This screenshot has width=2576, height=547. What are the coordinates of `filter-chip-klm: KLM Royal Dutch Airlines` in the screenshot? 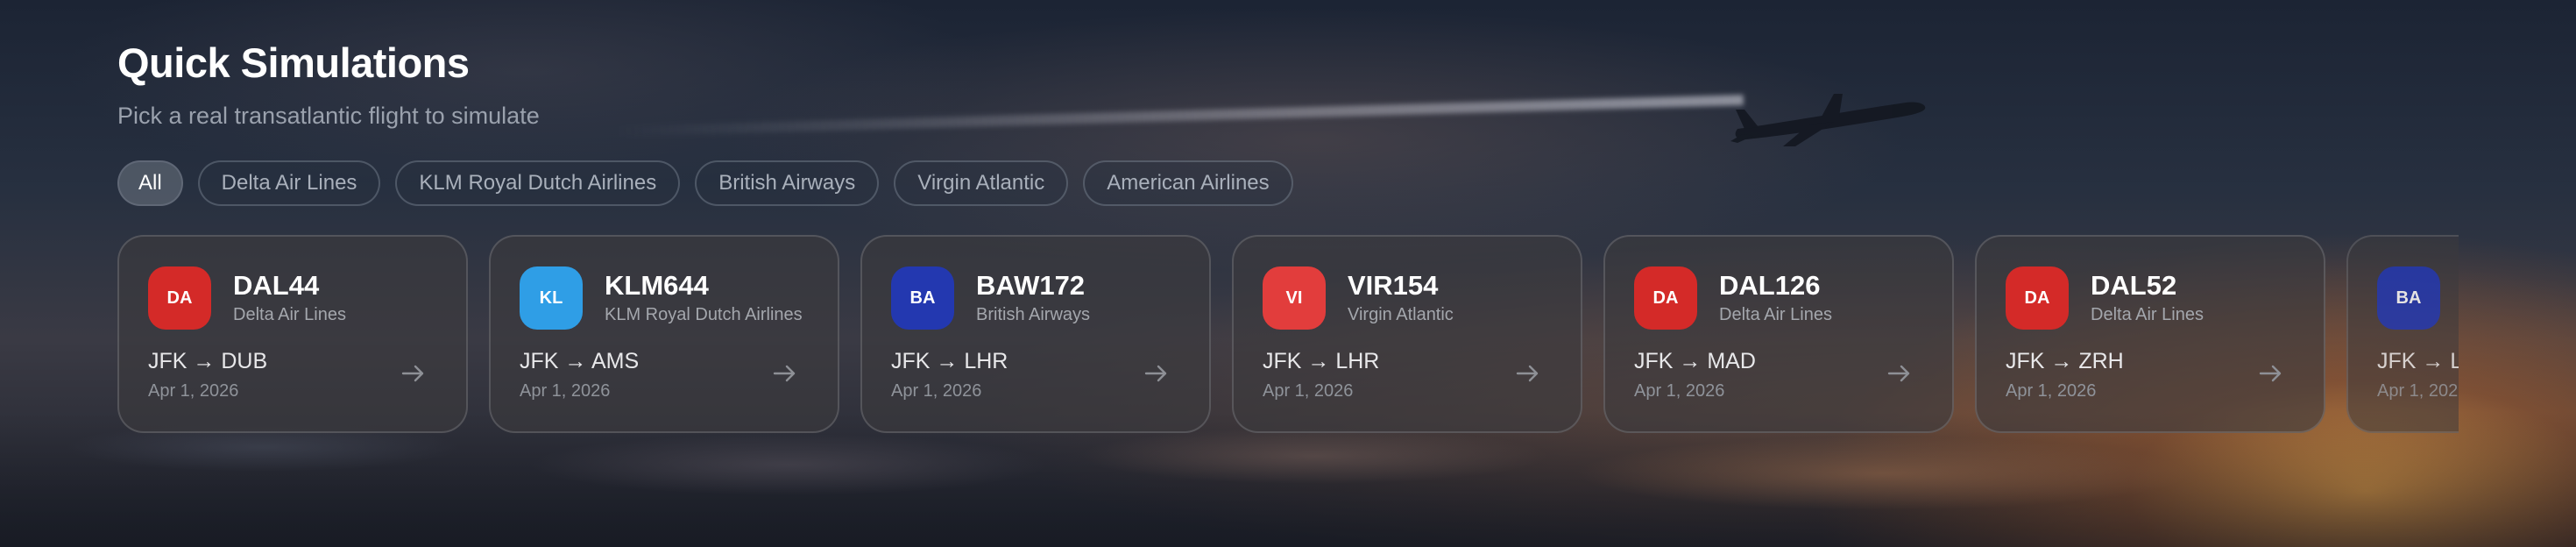 It's located at (538, 183).